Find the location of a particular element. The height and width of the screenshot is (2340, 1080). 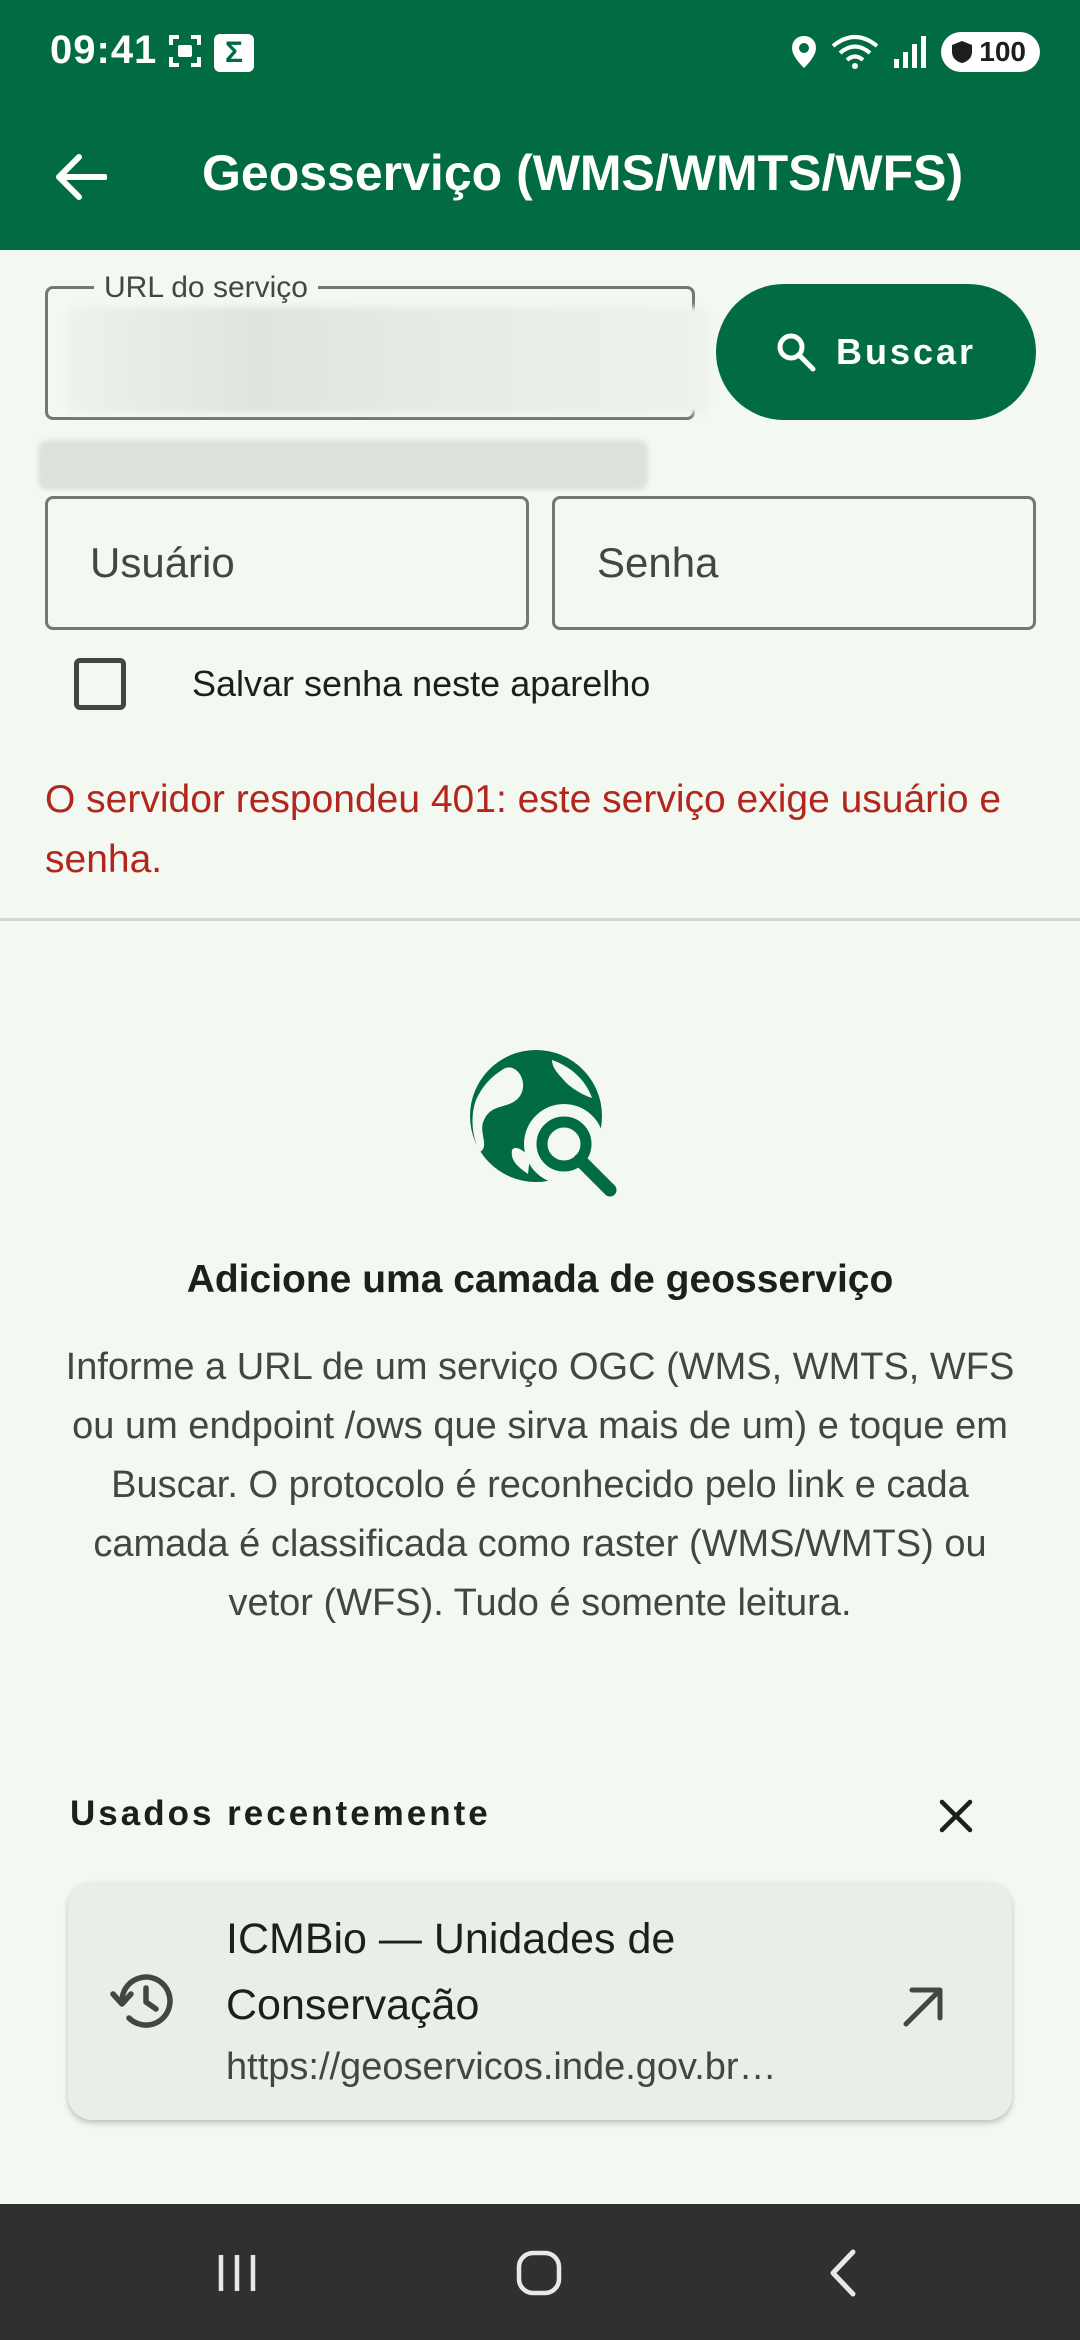

close-icon is located at coordinates (956, 1816).